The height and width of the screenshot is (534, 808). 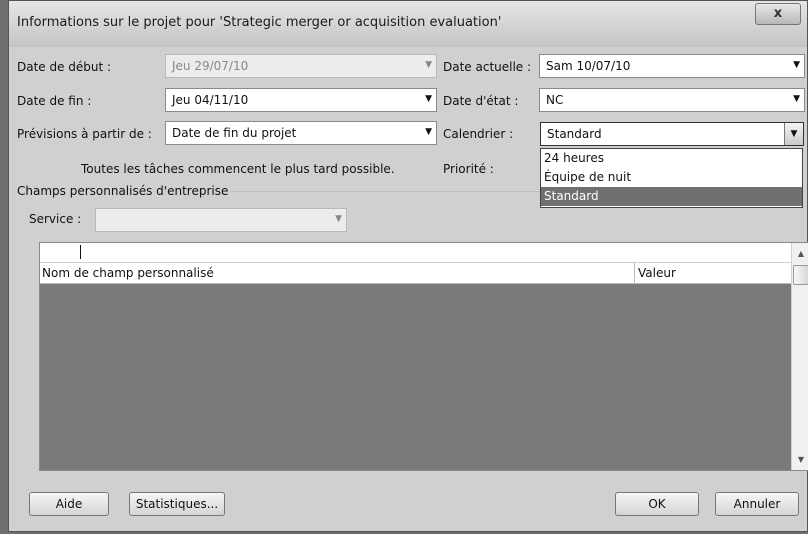 I want to click on service-label: Service :, so click(x=55, y=219).